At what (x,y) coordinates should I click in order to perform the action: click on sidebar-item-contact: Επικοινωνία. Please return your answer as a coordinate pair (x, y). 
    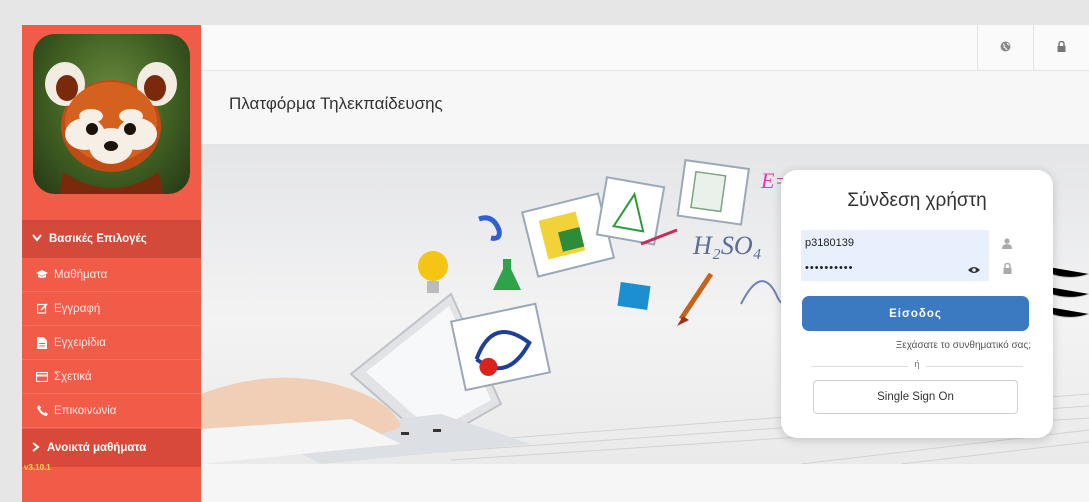
    Looking at the image, I should click on (111, 411).